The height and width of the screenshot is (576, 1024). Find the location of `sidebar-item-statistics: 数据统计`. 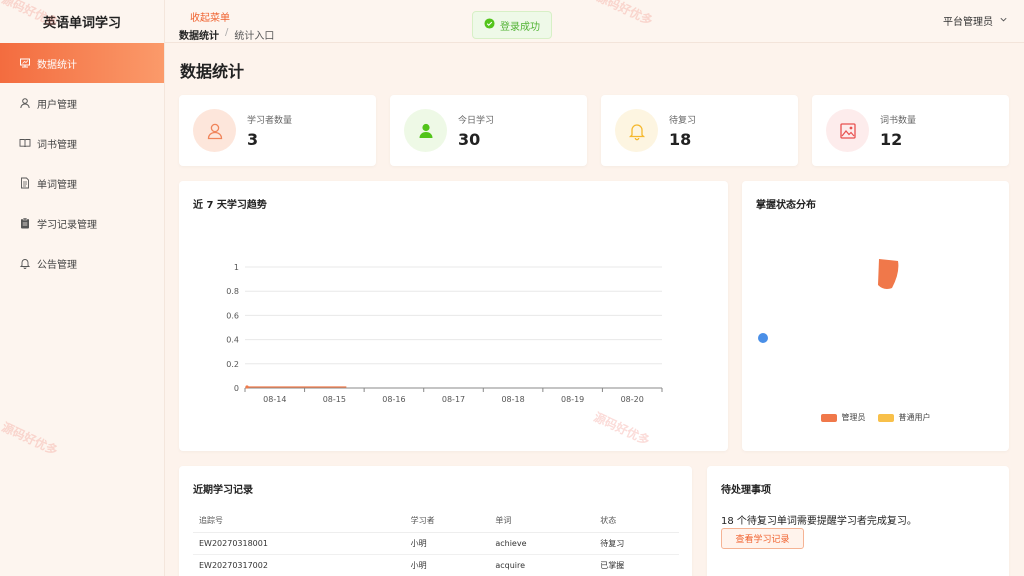

sidebar-item-statistics: 数据统计 is located at coordinates (82, 63).